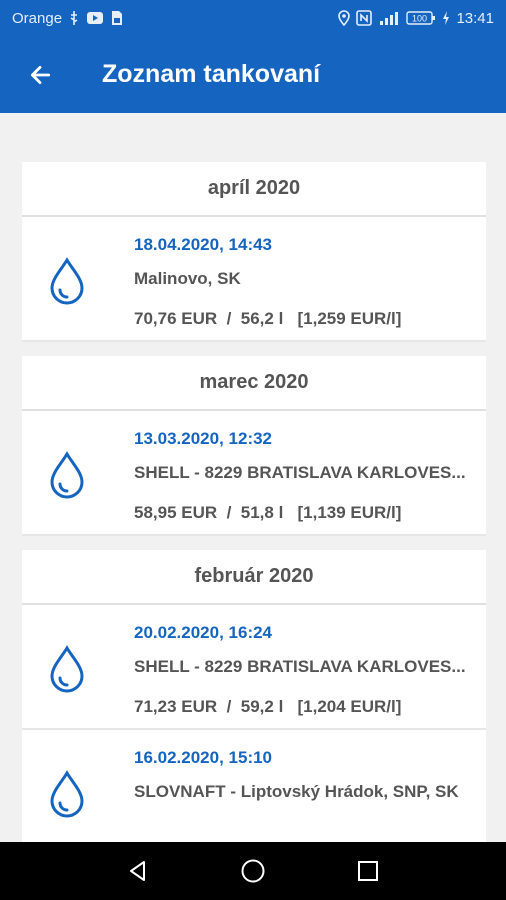 Image resolution: width=506 pixels, height=900 pixels. I want to click on entry-price: 70,76 EUR / 56,2 l [1,259 EUR/l], so click(268, 318).